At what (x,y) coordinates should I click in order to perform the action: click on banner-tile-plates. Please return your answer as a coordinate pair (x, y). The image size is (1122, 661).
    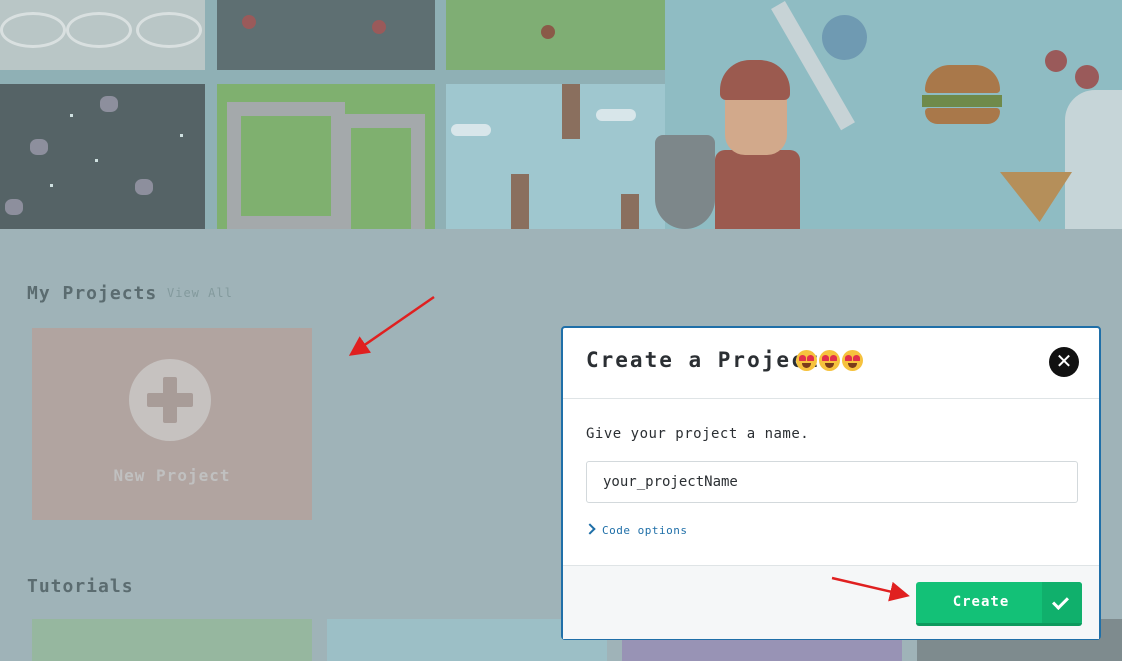
    Looking at the image, I should click on (102, 35).